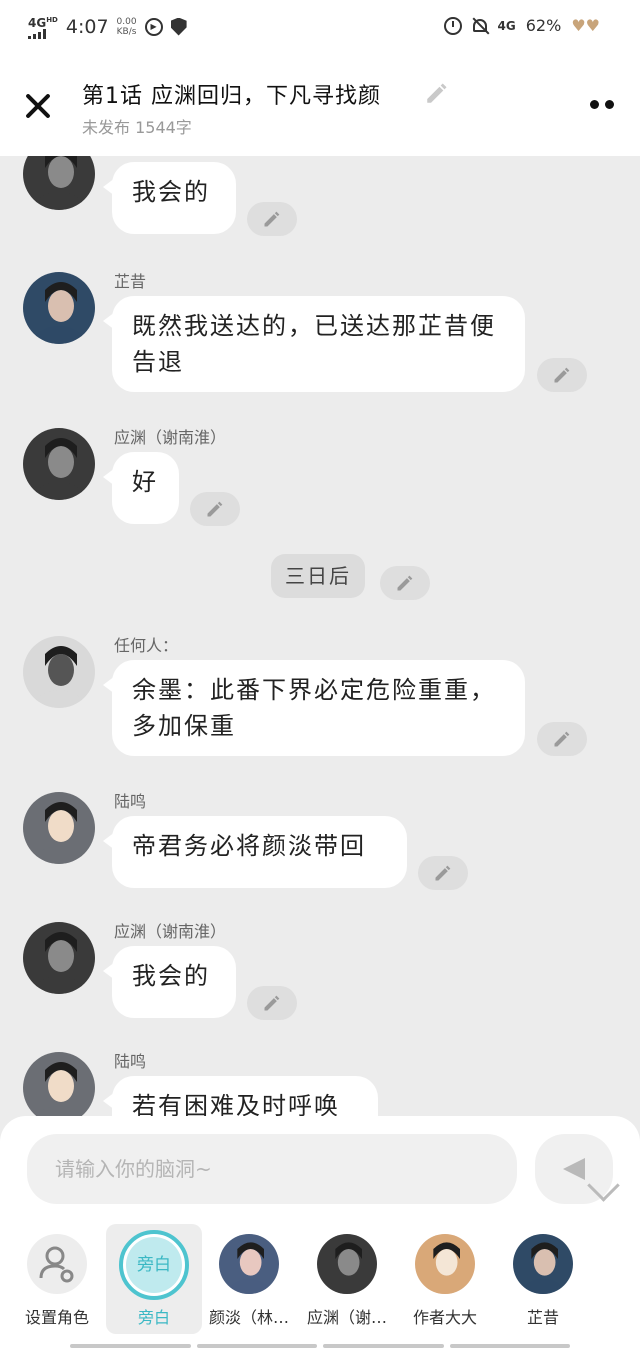 This screenshot has width=640, height=1351. I want to click on shield-icon, so click(178, 26).